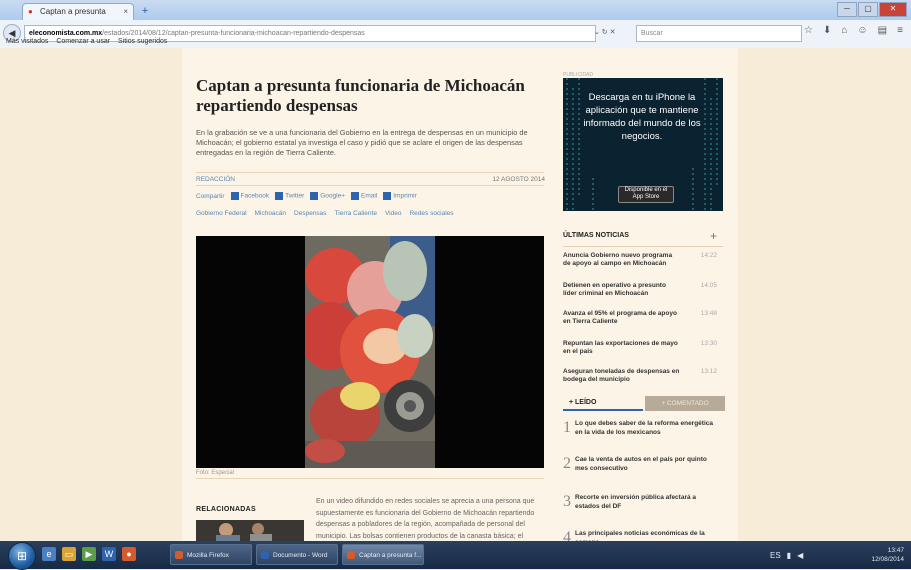 The width and height of the screenshot is (911, 570). What do you see at coordinates (887, 559) in the screenshot?
I see `clock-date: 12/08/2014` at bounding box center [887, 559].